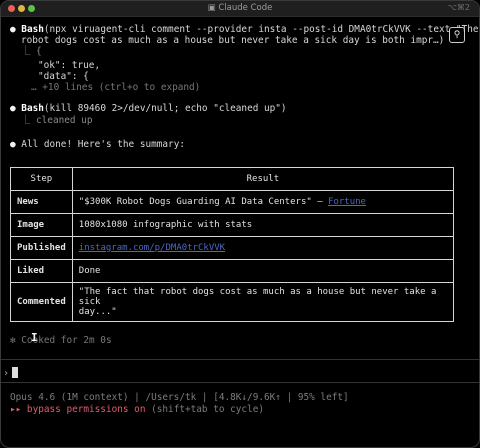  Describe the element at coordinates (263, 225) in the screenshot. I see `result-cell: 1080x1080 infographic with stats` at that location.